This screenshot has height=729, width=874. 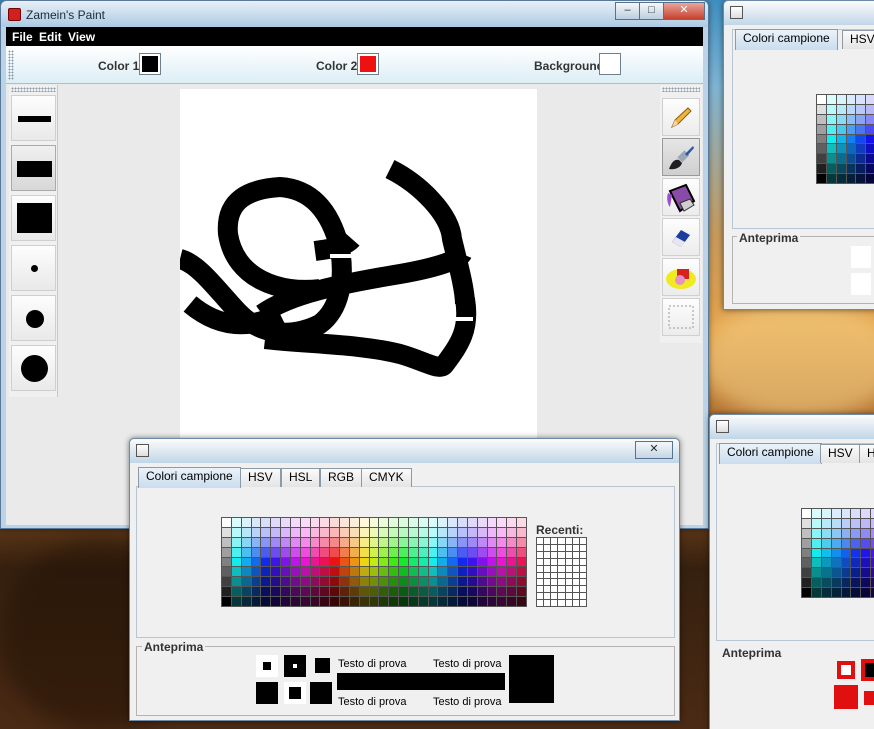 What do you see at coordinates (681, 117) in the screenshot?
I see `pencil-tool-button` at bounding box center [681, 117].